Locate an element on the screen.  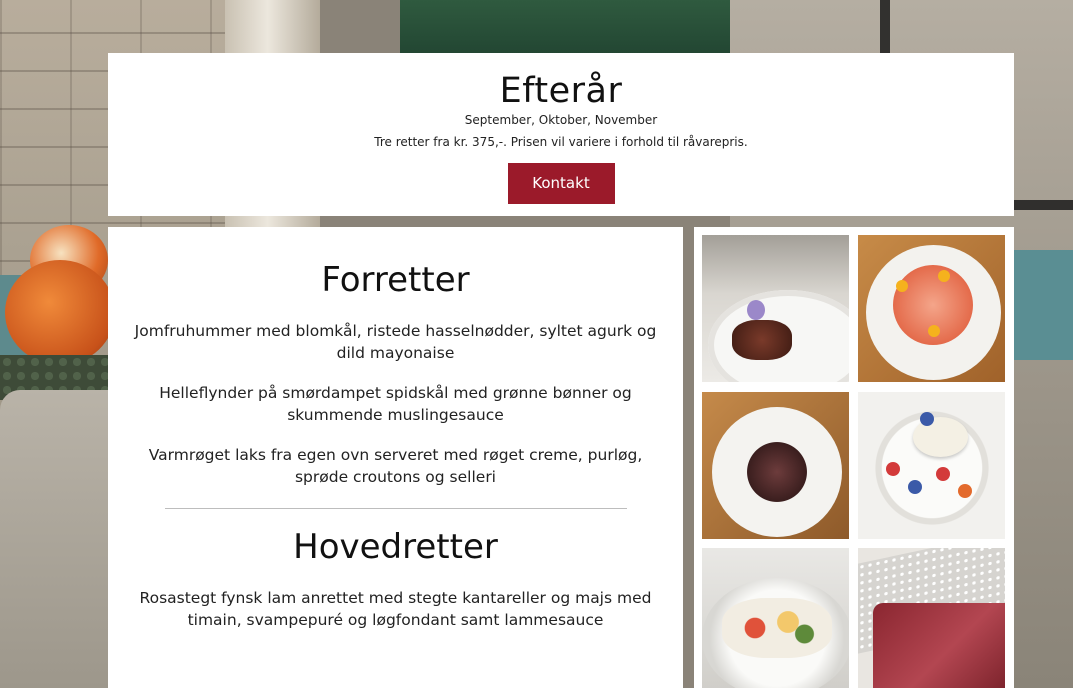
stone-planter is located at coordinates (57, 539).